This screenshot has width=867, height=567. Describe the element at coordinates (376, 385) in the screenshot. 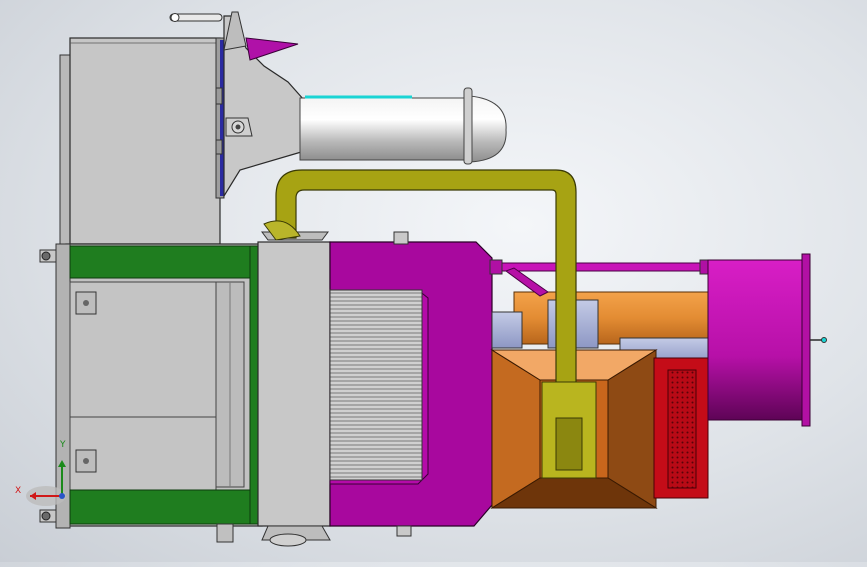

I see `fin-pack` at that location.